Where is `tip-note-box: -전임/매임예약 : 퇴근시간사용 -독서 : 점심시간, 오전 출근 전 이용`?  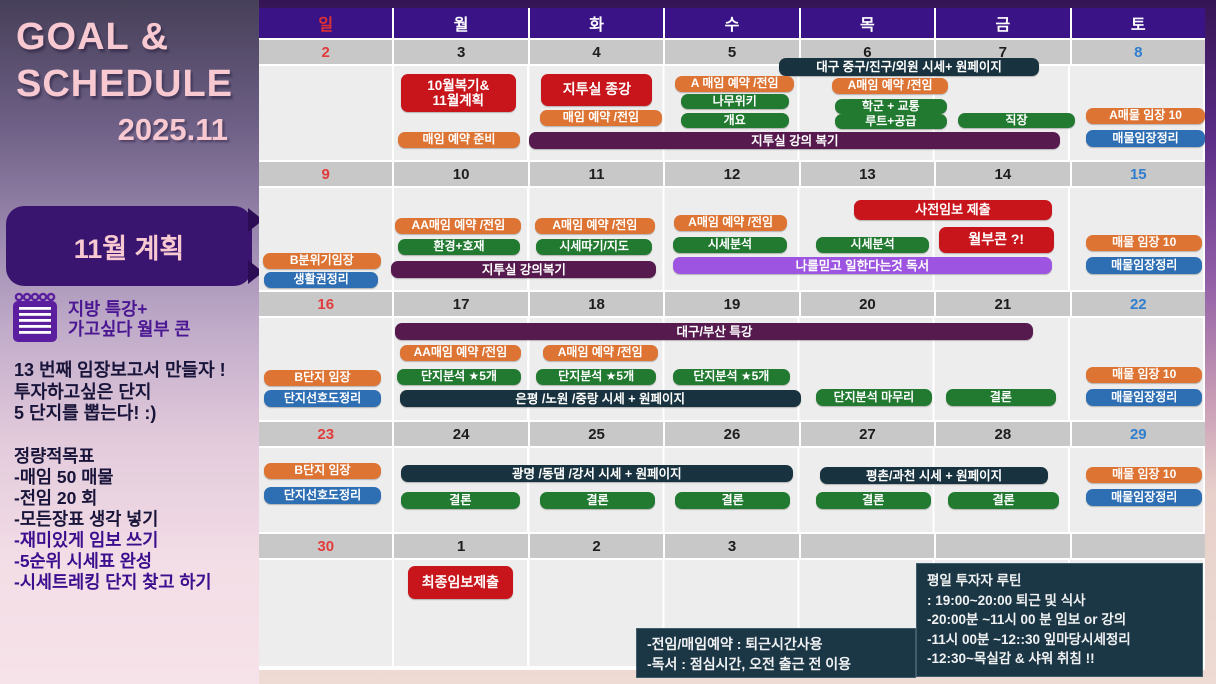
tip-note-box: -전임/매임예약 : 퇴근시간사용 -독서 : 점심시간, 오전 출근 전 이용 is located at coordinates (776, 653).